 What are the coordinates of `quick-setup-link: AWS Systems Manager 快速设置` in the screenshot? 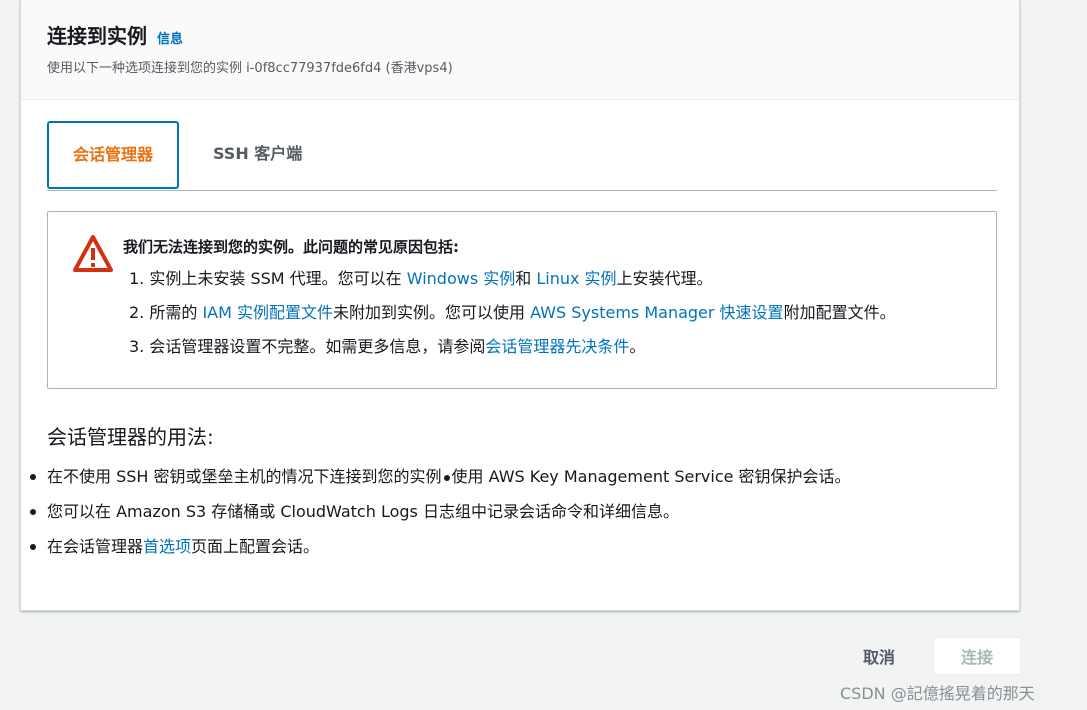 It's located at (656, 312).